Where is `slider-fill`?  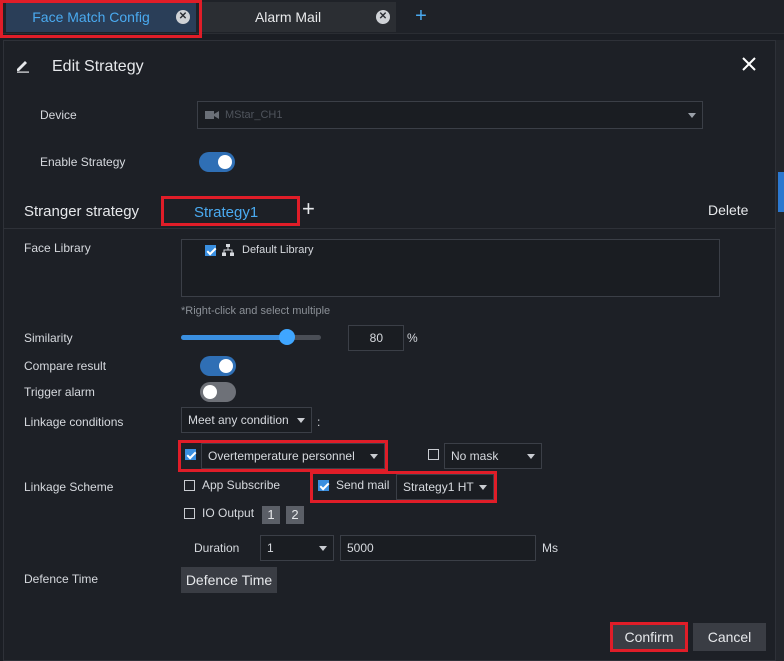 slider-fill is located at coordinates (234, 337).